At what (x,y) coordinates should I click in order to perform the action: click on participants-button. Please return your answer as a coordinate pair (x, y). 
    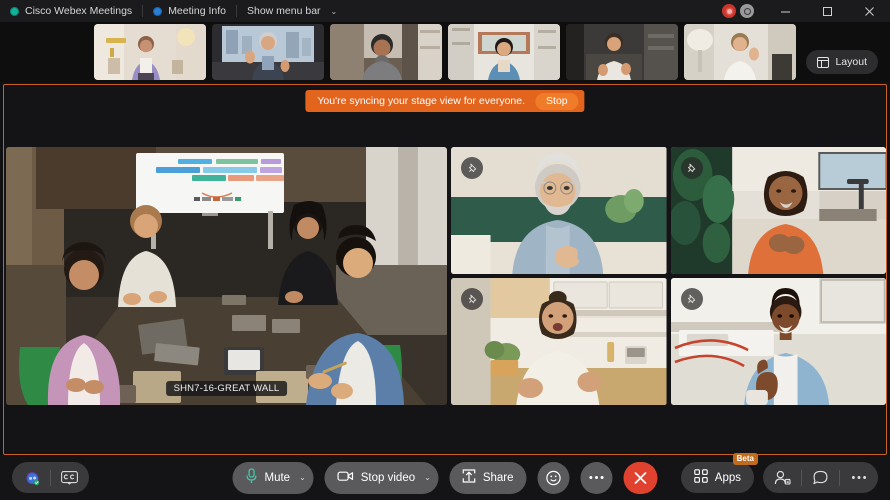
    Looking at the image, I should click on (782, 477).